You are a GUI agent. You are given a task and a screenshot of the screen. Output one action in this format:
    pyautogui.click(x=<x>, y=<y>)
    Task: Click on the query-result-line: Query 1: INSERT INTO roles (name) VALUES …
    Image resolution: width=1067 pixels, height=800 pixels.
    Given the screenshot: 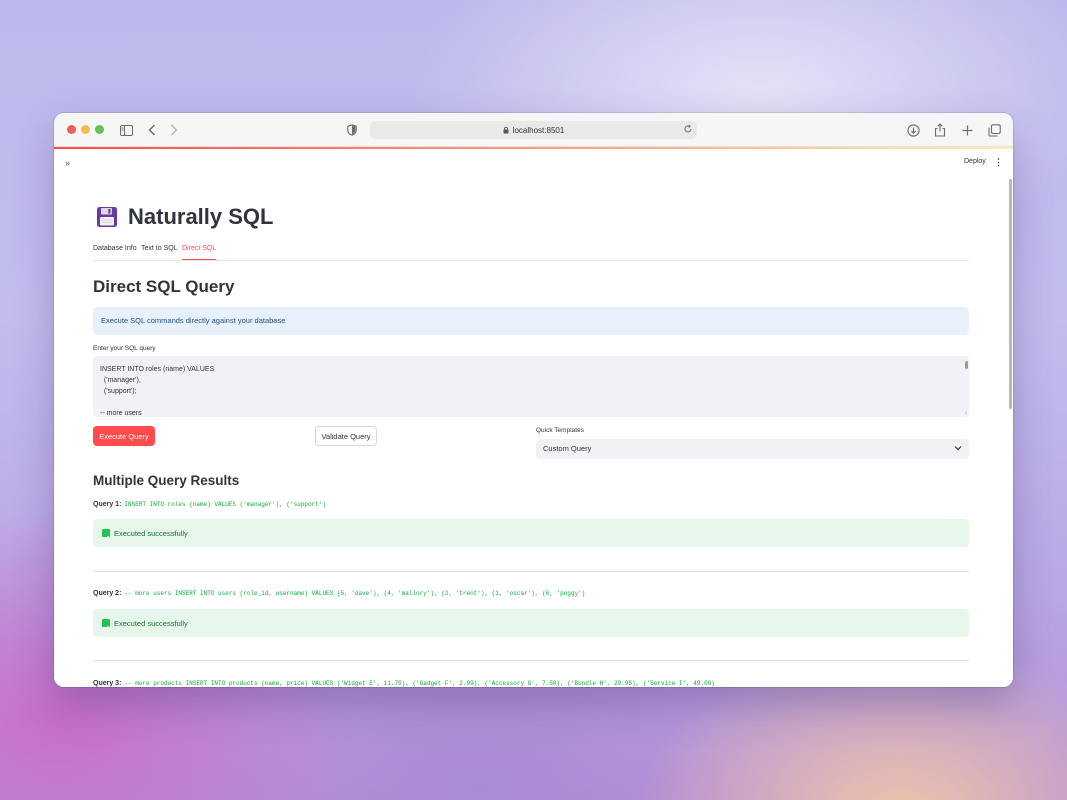 What is the action you would take?
    pyautogui.click(x=209, y=504)
    